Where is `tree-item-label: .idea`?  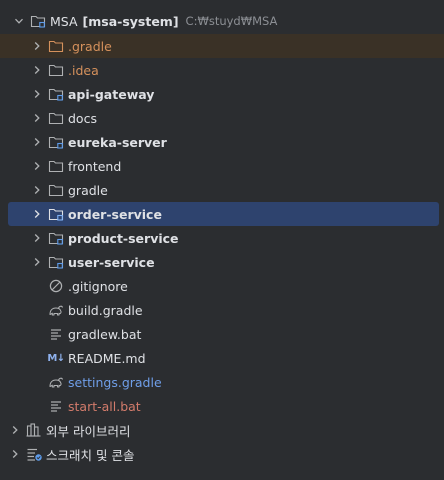 tree-item-label: .idea is located at coordinates (83, 70).